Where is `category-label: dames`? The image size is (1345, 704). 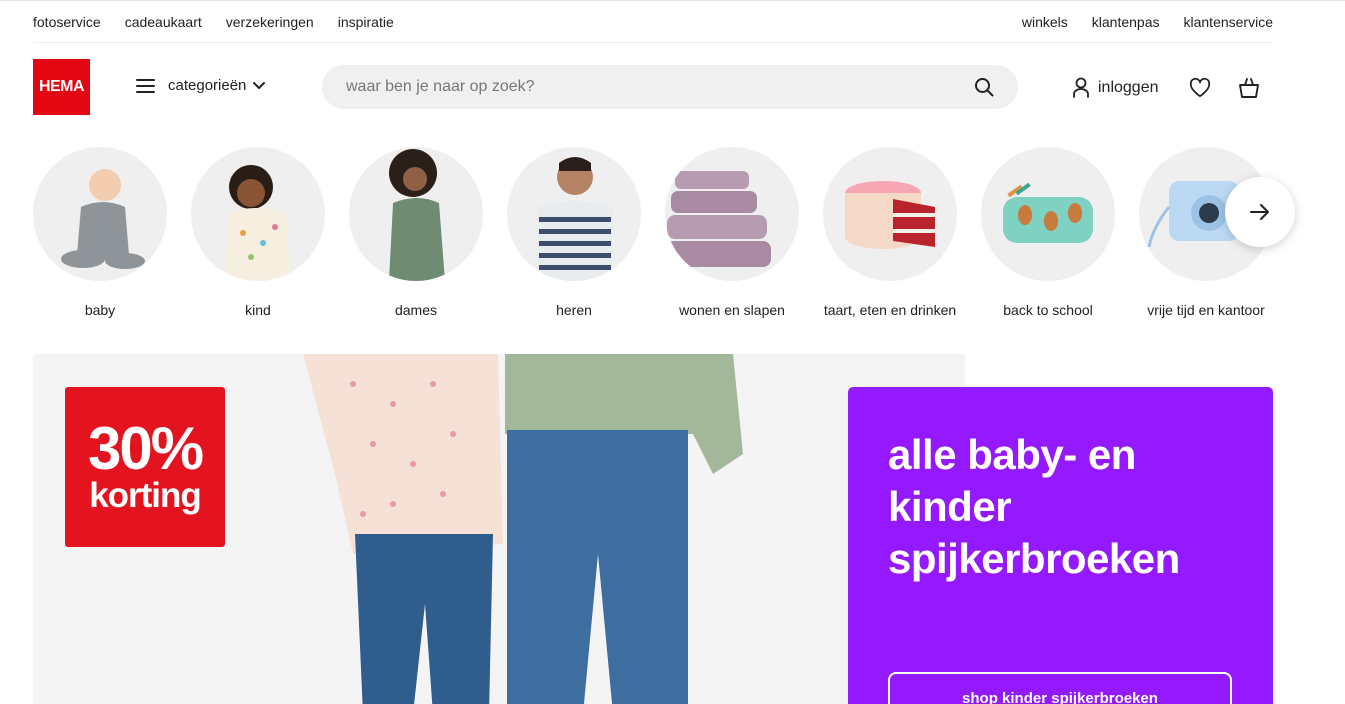
category-label: dames is located at coordinates (416, 310).